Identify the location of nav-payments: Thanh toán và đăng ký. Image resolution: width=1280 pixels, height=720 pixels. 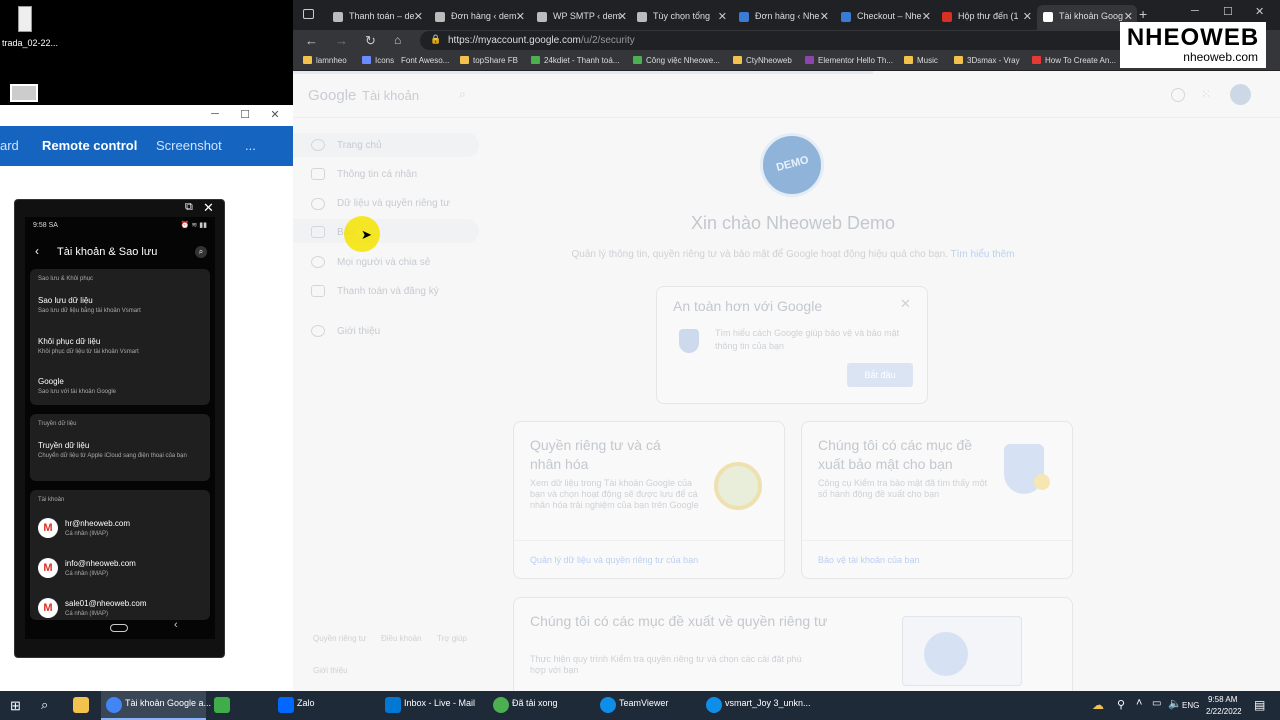
(388, 291).